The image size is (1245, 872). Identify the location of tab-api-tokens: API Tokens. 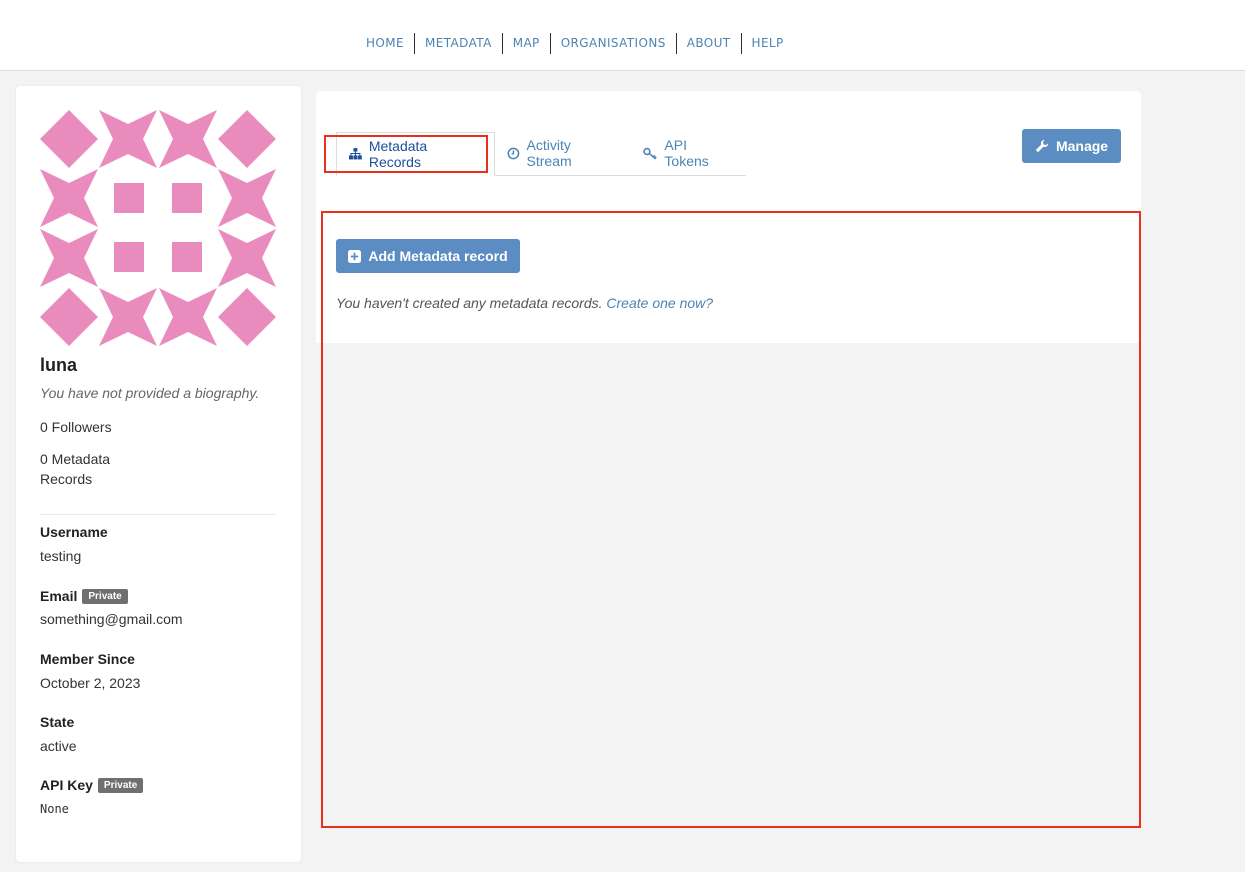
(688, 153).